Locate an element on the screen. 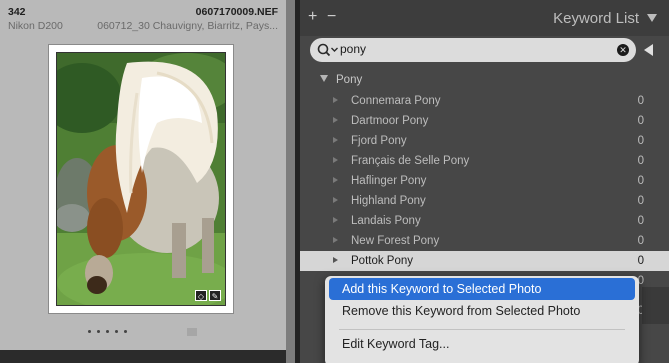 The image size is (669, 363). clear-search-icon: ✕ is located at coordinates (623, 50).